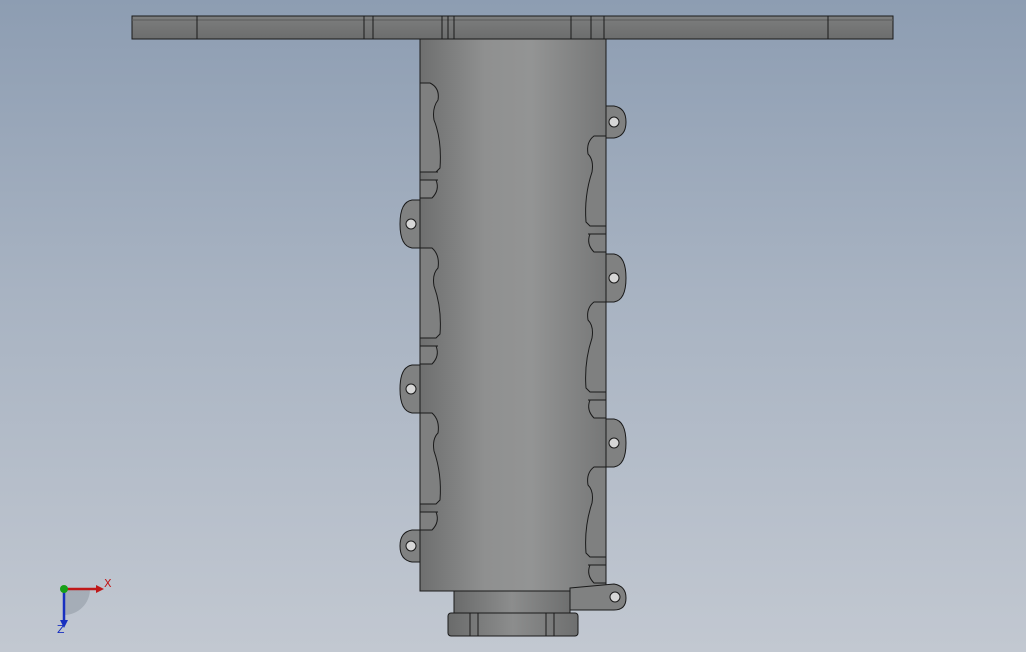 The height and width of the screenshot is (652, 1026). What do you see at coordinates (61, 629) in the screenshot?
I see `triad-z-label: Z` at bounding box center [61, 629].